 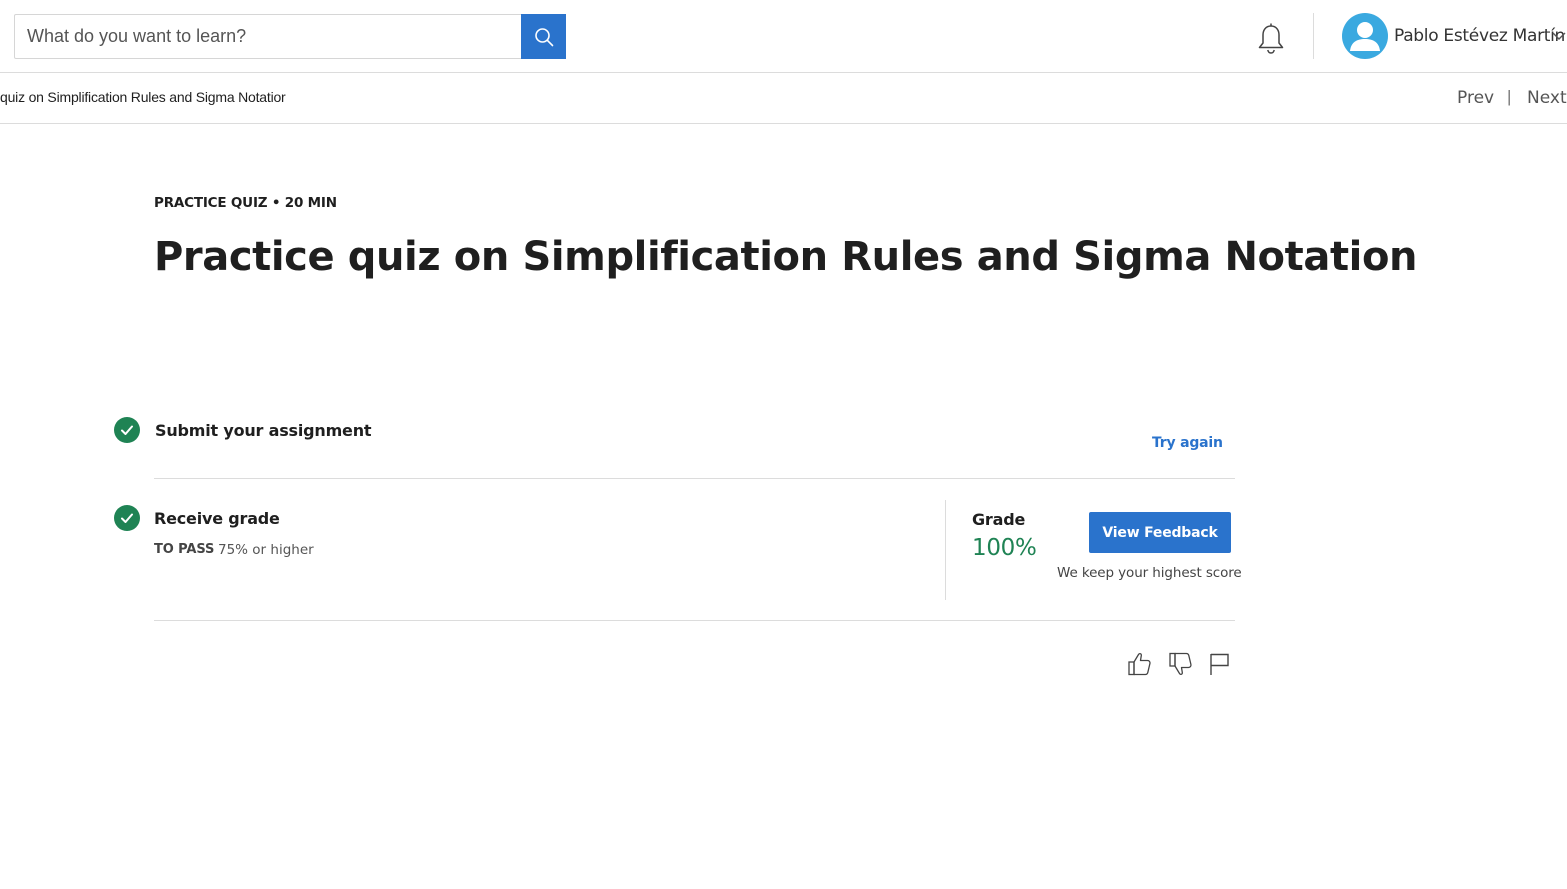 I want to click on thumbs-down-icon, so click(x=1181, y=664).